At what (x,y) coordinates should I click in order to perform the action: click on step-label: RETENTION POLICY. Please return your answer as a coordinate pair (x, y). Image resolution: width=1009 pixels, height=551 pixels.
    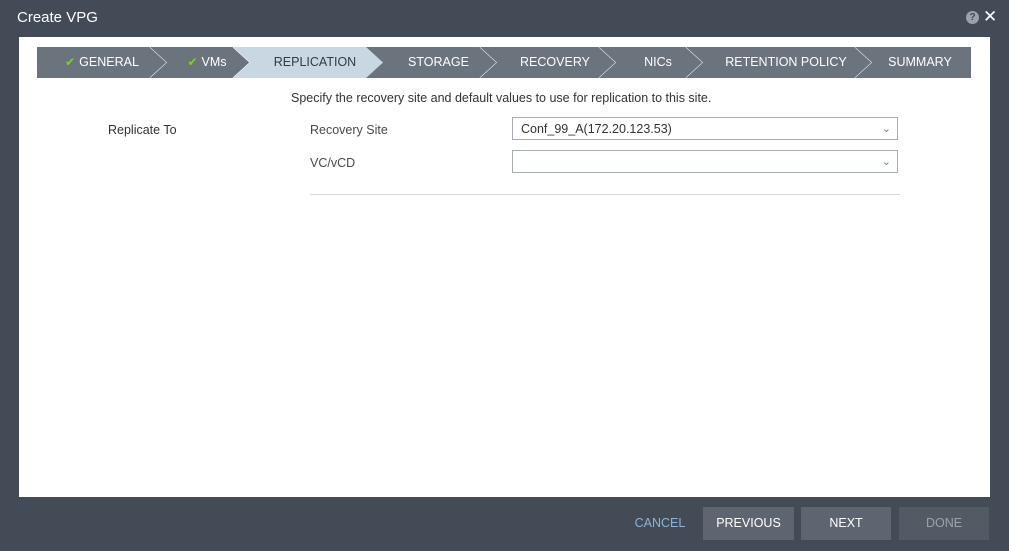
    Looking at the image, I should click on (786, 62).